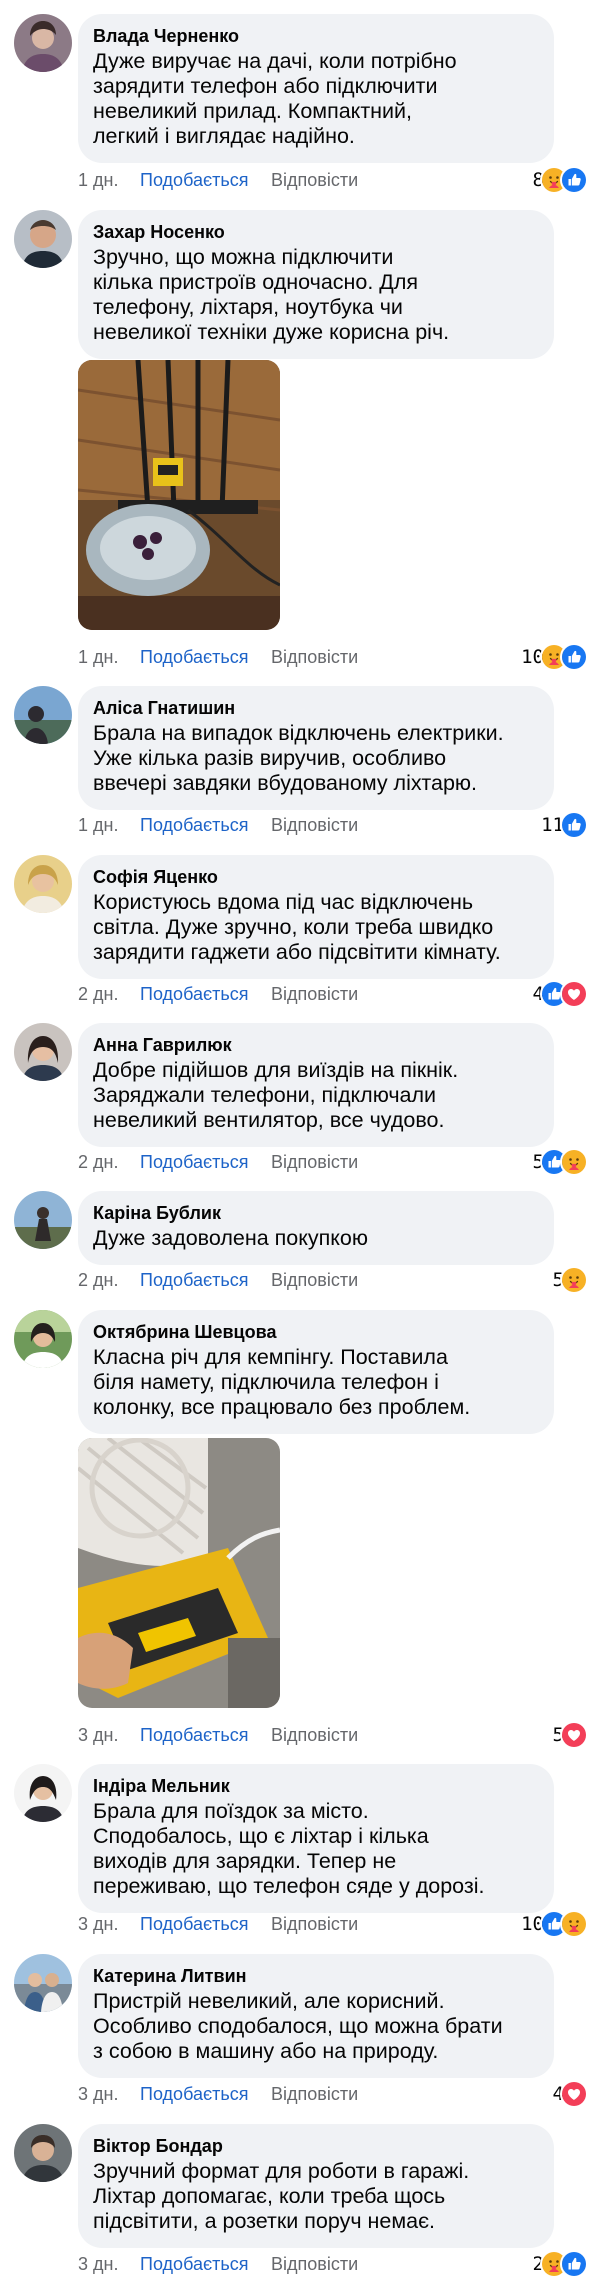 The height and width of the screenshot is (2288, 600). What do you see at coordinates (314, 2146) in the screenshot?
I see `comment-author: Віктор Бондар` at bounding box center [314, 2146].